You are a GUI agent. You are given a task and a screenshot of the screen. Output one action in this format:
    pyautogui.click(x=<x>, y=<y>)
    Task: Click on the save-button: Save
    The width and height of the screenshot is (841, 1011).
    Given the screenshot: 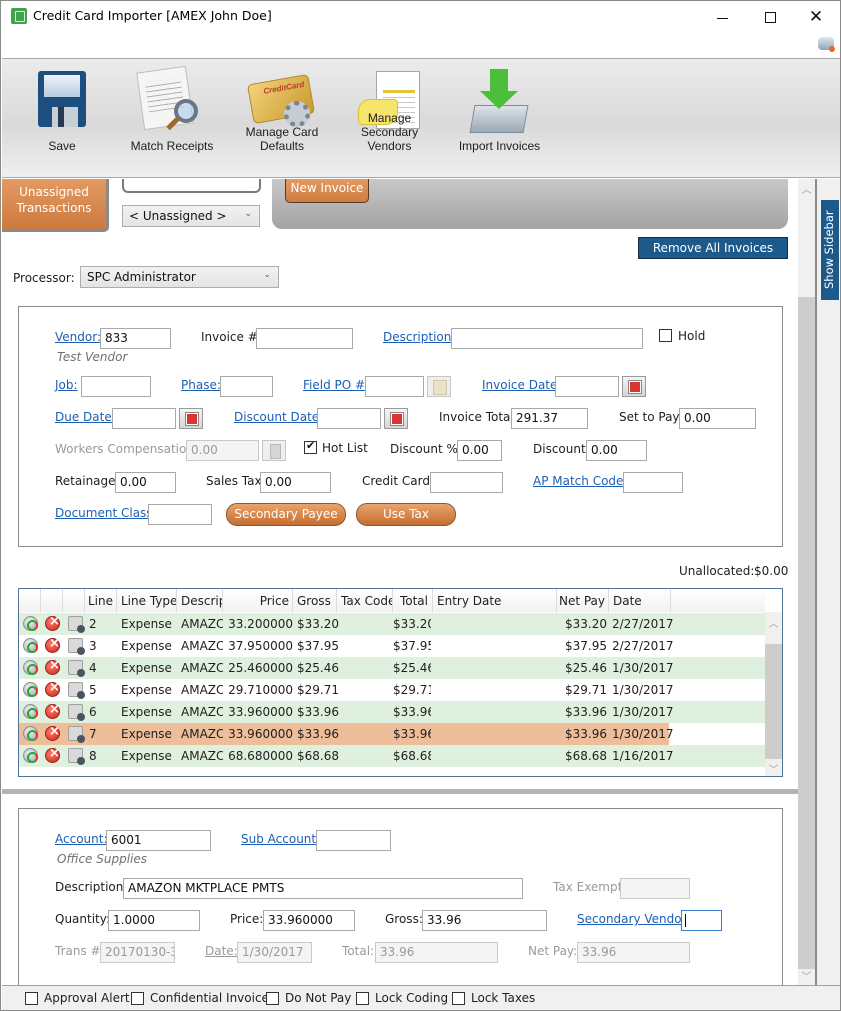 What is the action you would take?
    pyautogui.click(x=62, y=118)
    